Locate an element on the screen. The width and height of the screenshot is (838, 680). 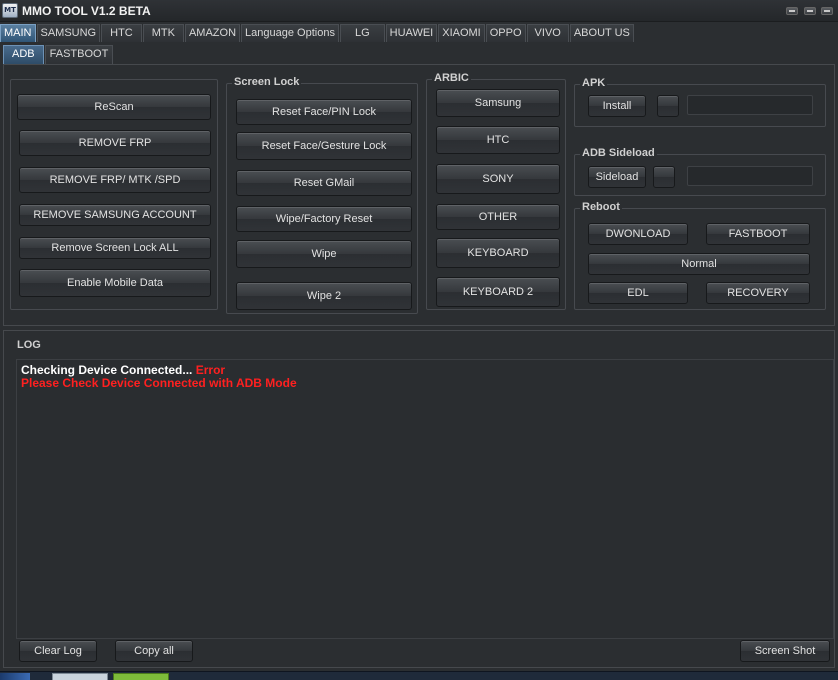
tab-htc: HTC is located at coordinates (121, 33).